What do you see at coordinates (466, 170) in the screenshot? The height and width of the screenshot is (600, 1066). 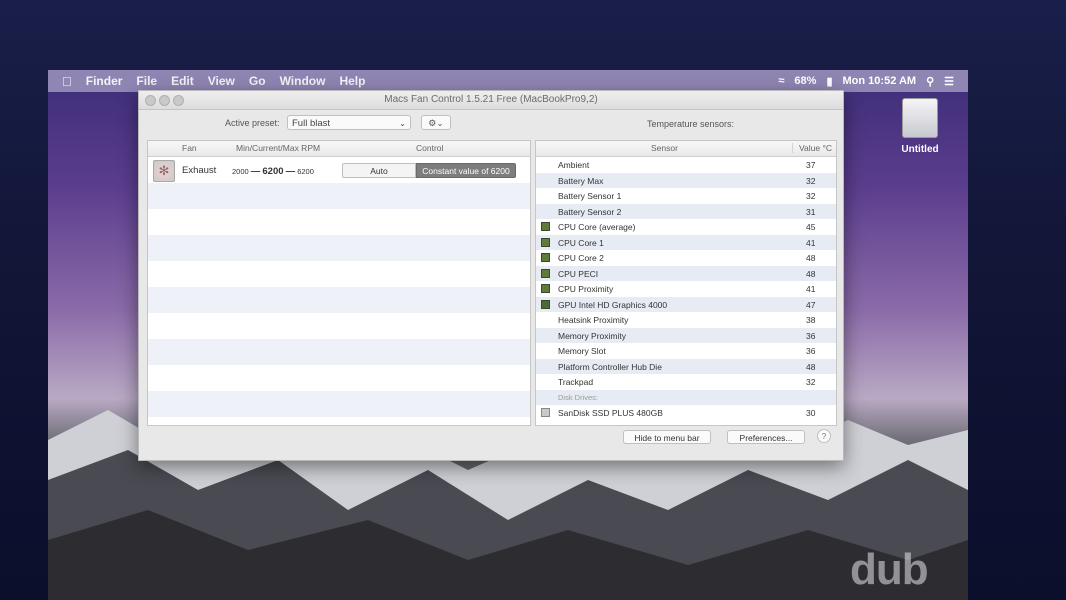 I see `constant-value-button: Constant value of 6200` at bounding box center [466, 170].